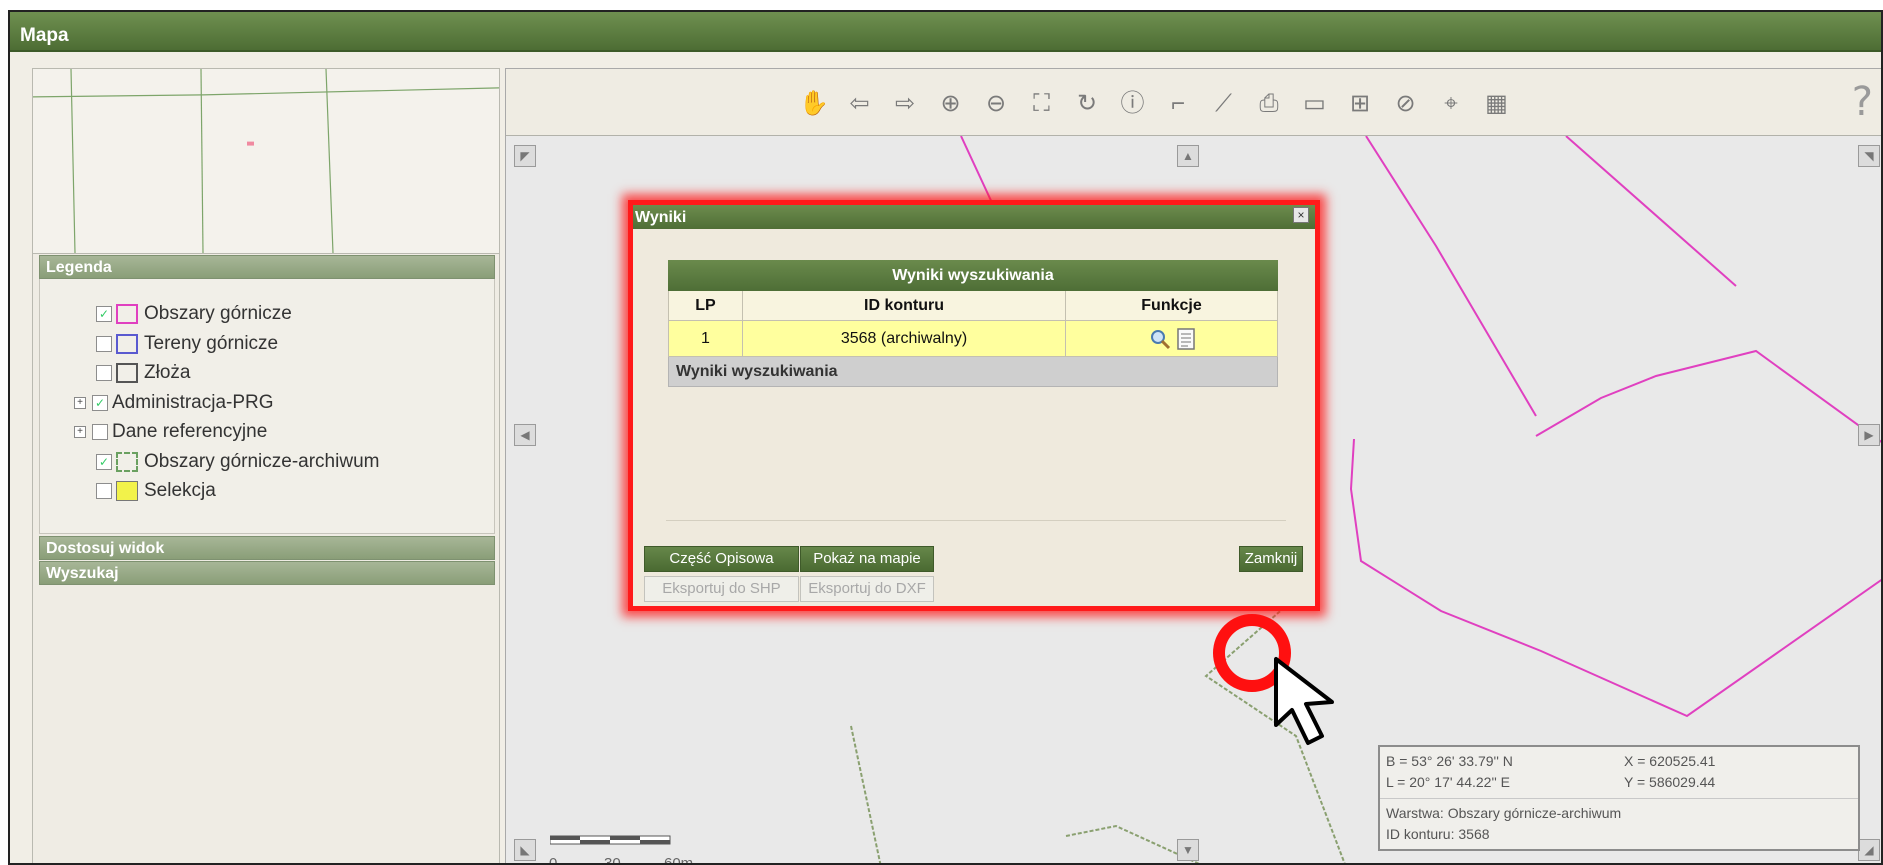  I want to click on scale-label-30: 30, so click(612, 860).